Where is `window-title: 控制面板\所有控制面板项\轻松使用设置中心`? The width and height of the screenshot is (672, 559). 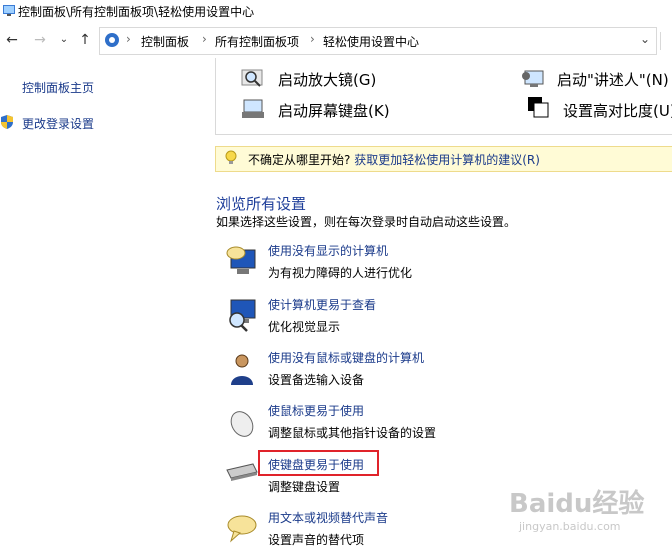
window-title: 控制面板\所有控制面板项\轻松使用设置中心 is located at coordinates (136, 12).